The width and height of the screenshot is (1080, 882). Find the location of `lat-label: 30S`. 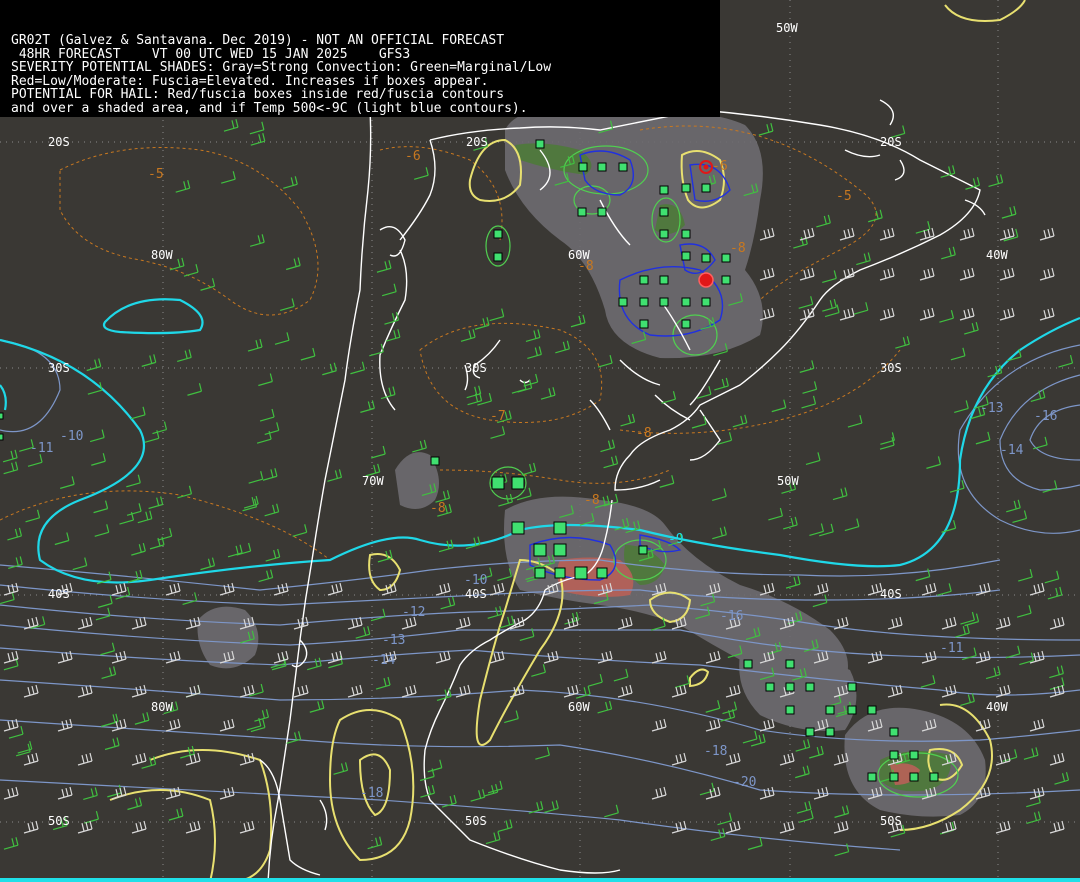

lat-label: 30S is located at coordinates (476, 368).